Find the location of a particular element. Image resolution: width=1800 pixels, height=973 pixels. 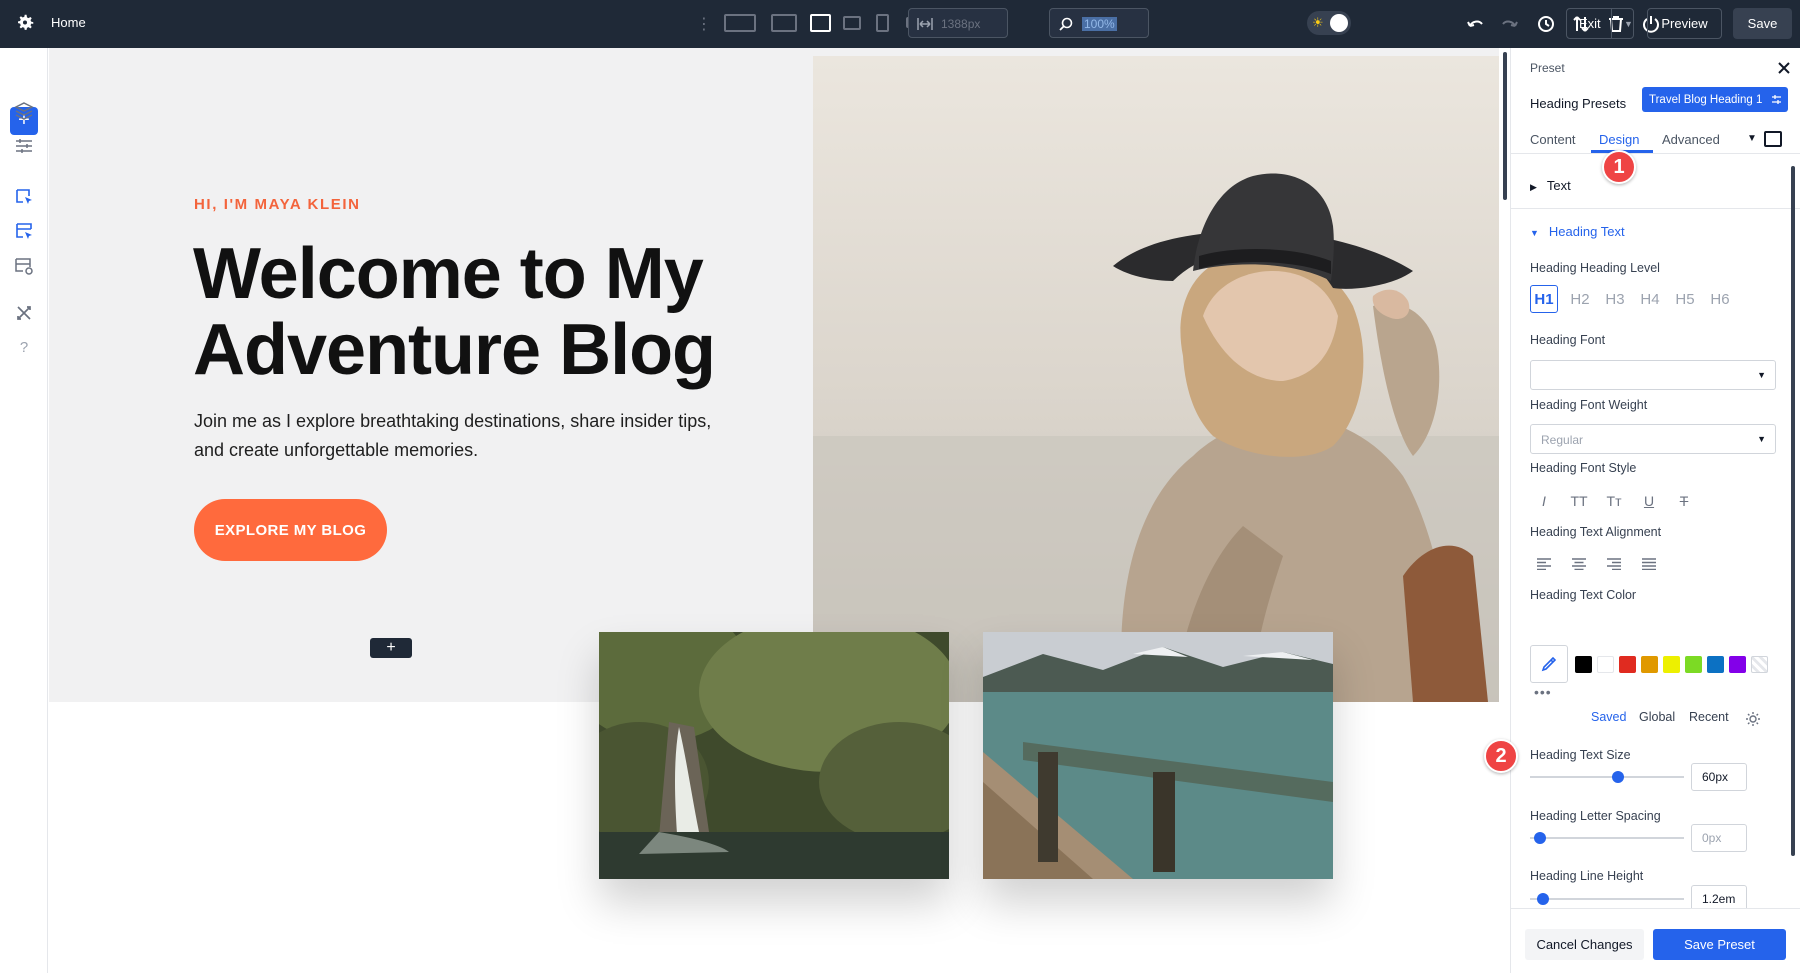

heading-font-select: ▼ is located at coordinates (1653, 375).